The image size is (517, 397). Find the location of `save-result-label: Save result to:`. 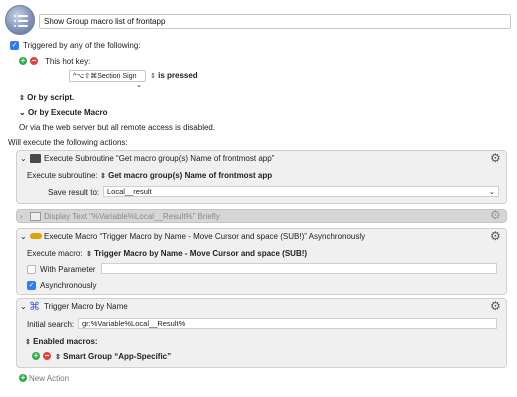

save-result-label: Save result to: is located at coordinates (74, 192).